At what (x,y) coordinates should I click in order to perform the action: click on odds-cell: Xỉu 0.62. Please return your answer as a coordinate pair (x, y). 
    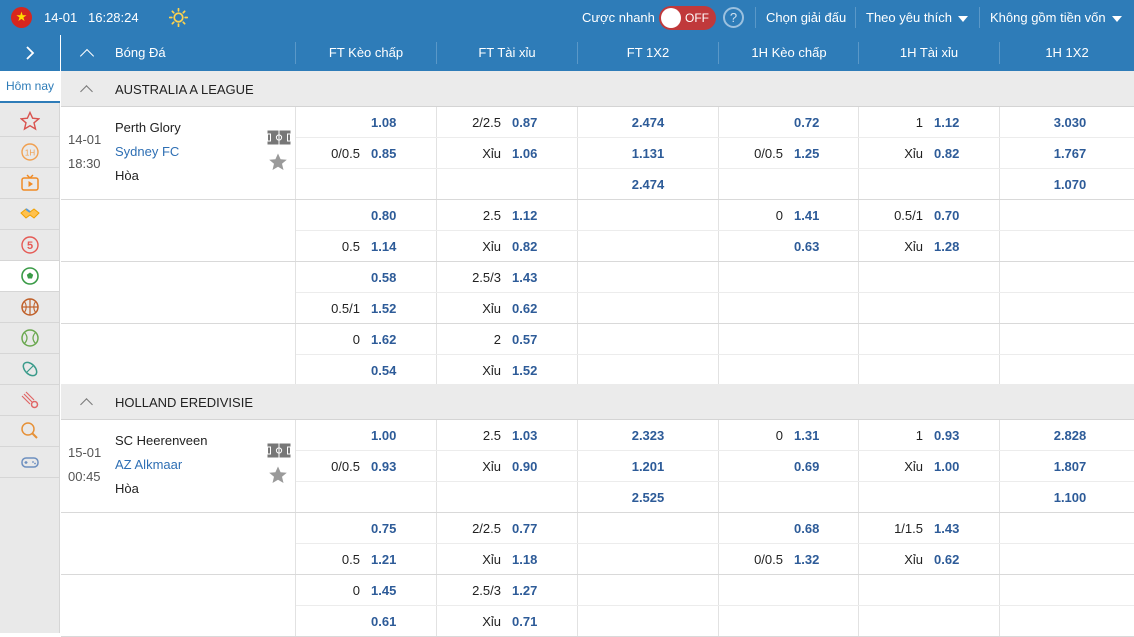
    Looking at the image, I should click on (929, 559).